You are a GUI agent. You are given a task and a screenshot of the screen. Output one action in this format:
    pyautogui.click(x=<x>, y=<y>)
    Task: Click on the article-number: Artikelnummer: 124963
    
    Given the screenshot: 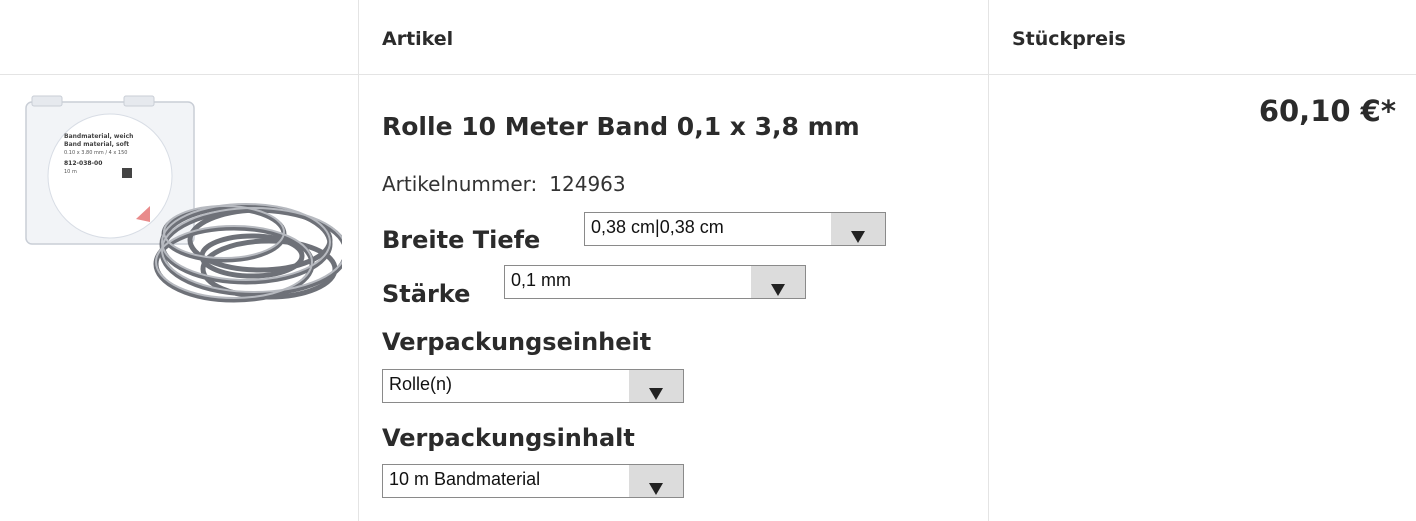 What is the action you would take?
    pyautogui.click(x=504, y=184)
    